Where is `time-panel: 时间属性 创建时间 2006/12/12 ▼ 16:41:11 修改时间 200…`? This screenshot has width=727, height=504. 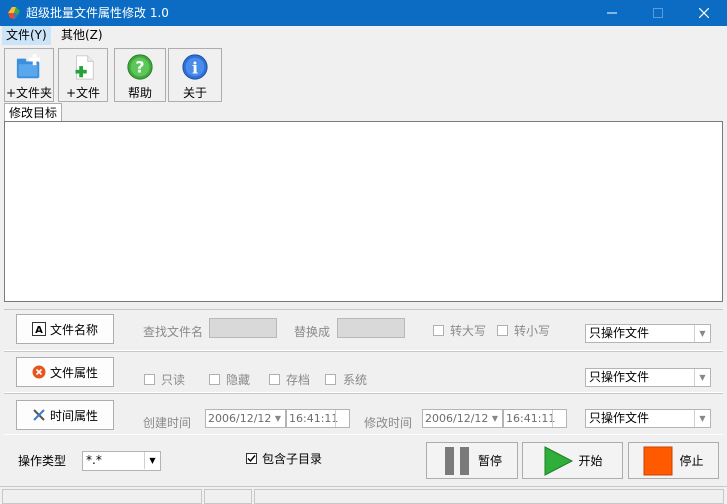
time-panel: 时间属性 创建时间 2006/12/12 ▼ 16:41:11 修改时间 200… is located at coordinates (363, 414).